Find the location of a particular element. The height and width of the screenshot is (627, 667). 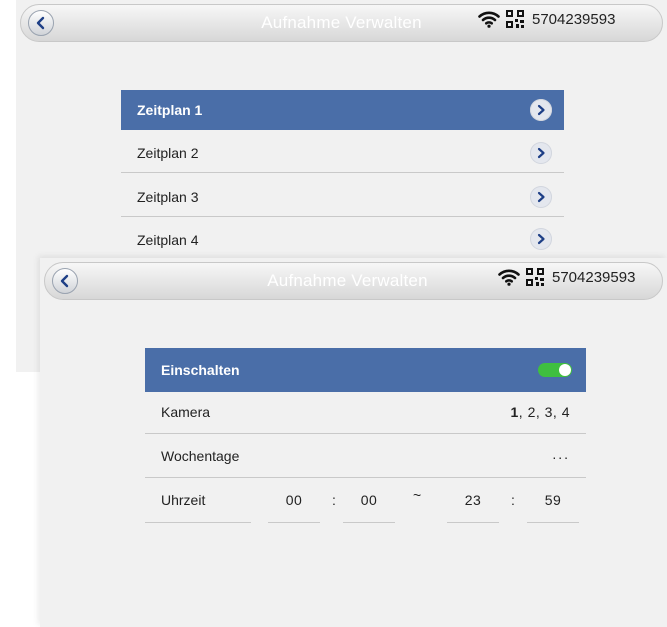

end-minute-field: 59 is located at coordinates (553, 500).